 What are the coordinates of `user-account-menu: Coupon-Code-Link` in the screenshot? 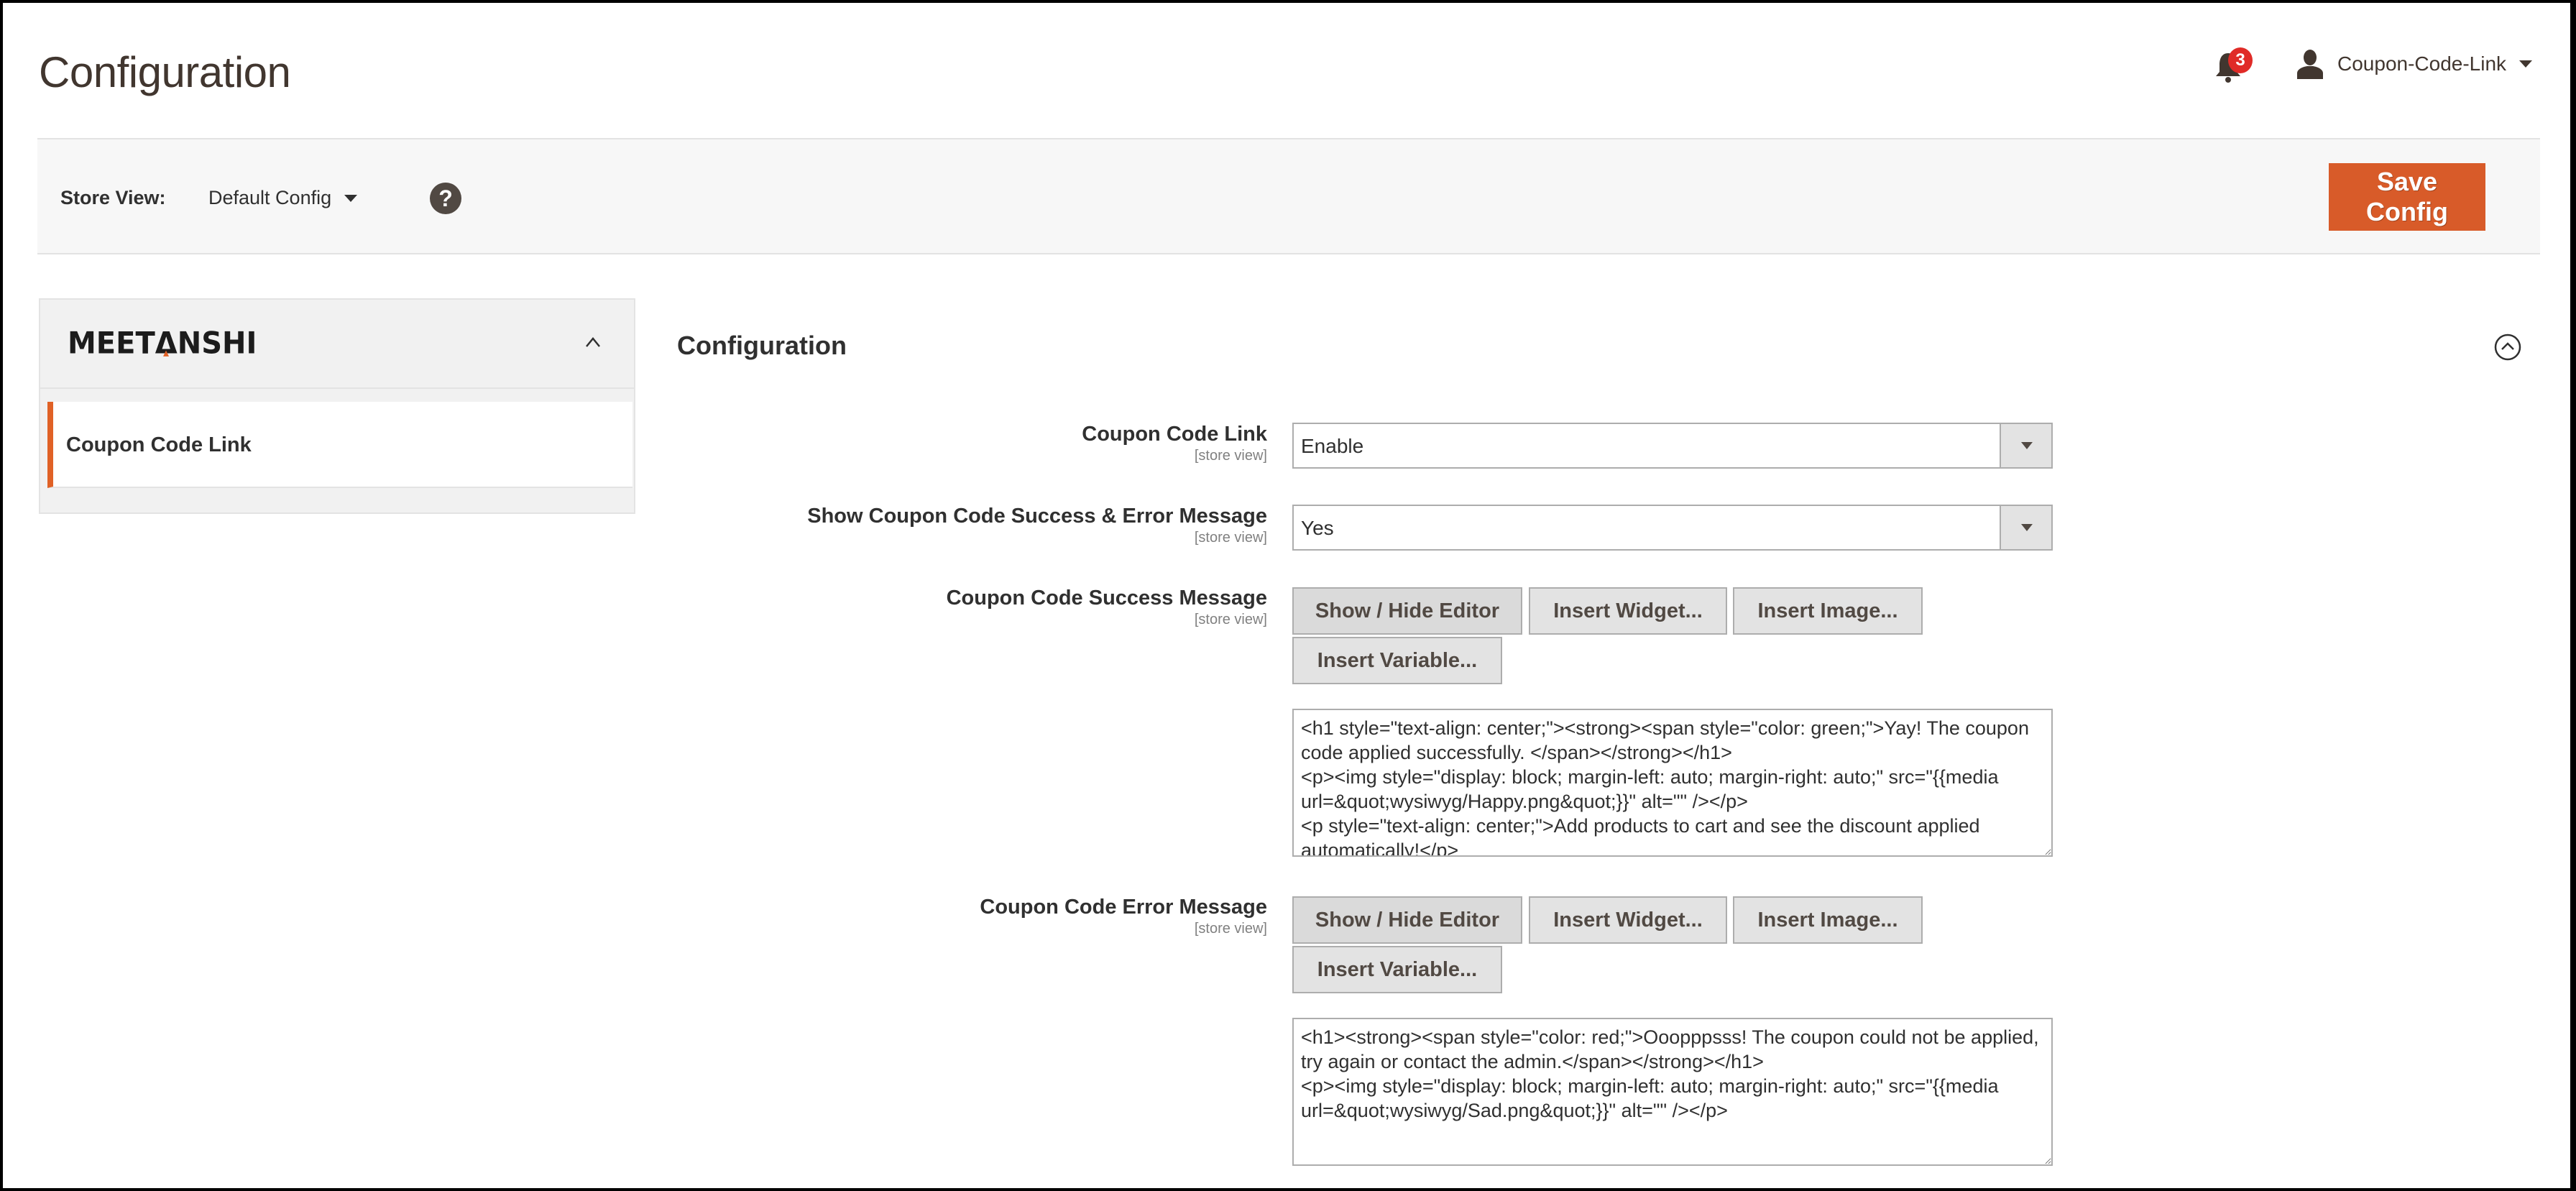 It's located at (2414, 64).